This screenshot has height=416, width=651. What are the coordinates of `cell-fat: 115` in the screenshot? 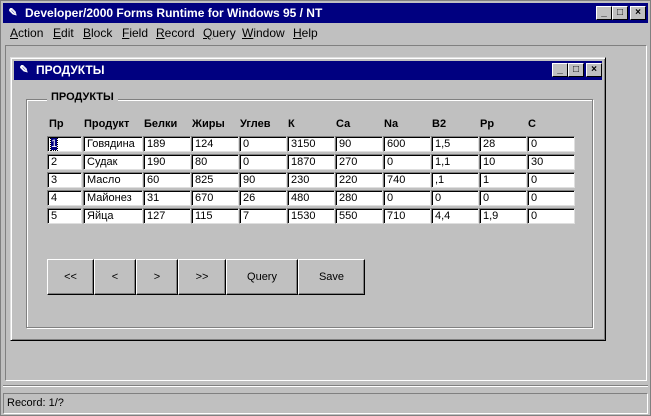 It's located at (215, 216).